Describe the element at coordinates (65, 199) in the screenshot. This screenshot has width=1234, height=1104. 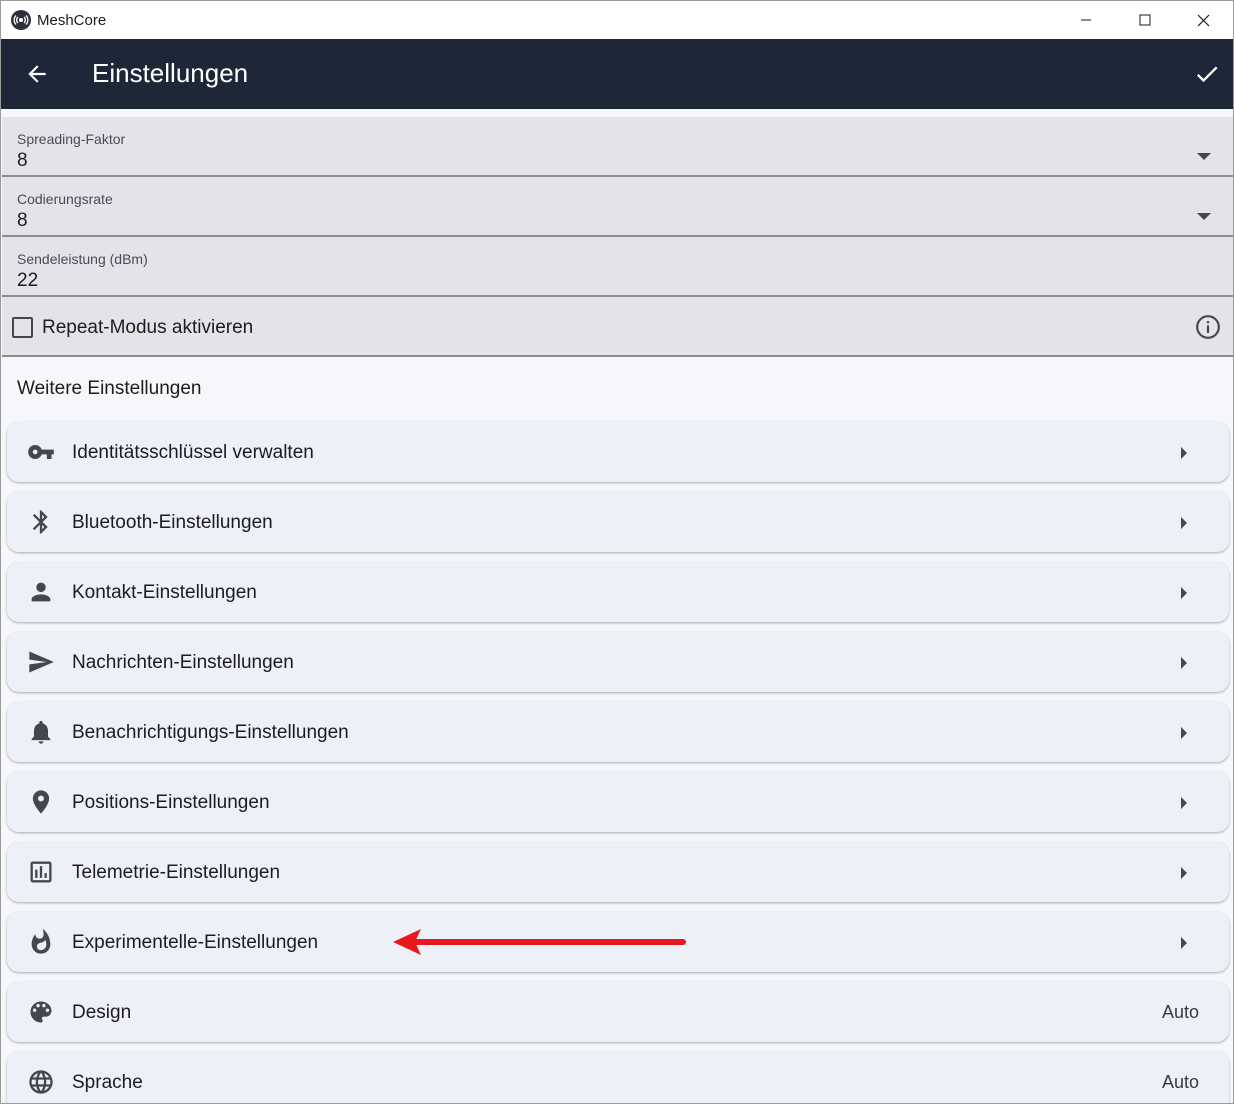
I see `field-label: Codierungsrate` at that location.